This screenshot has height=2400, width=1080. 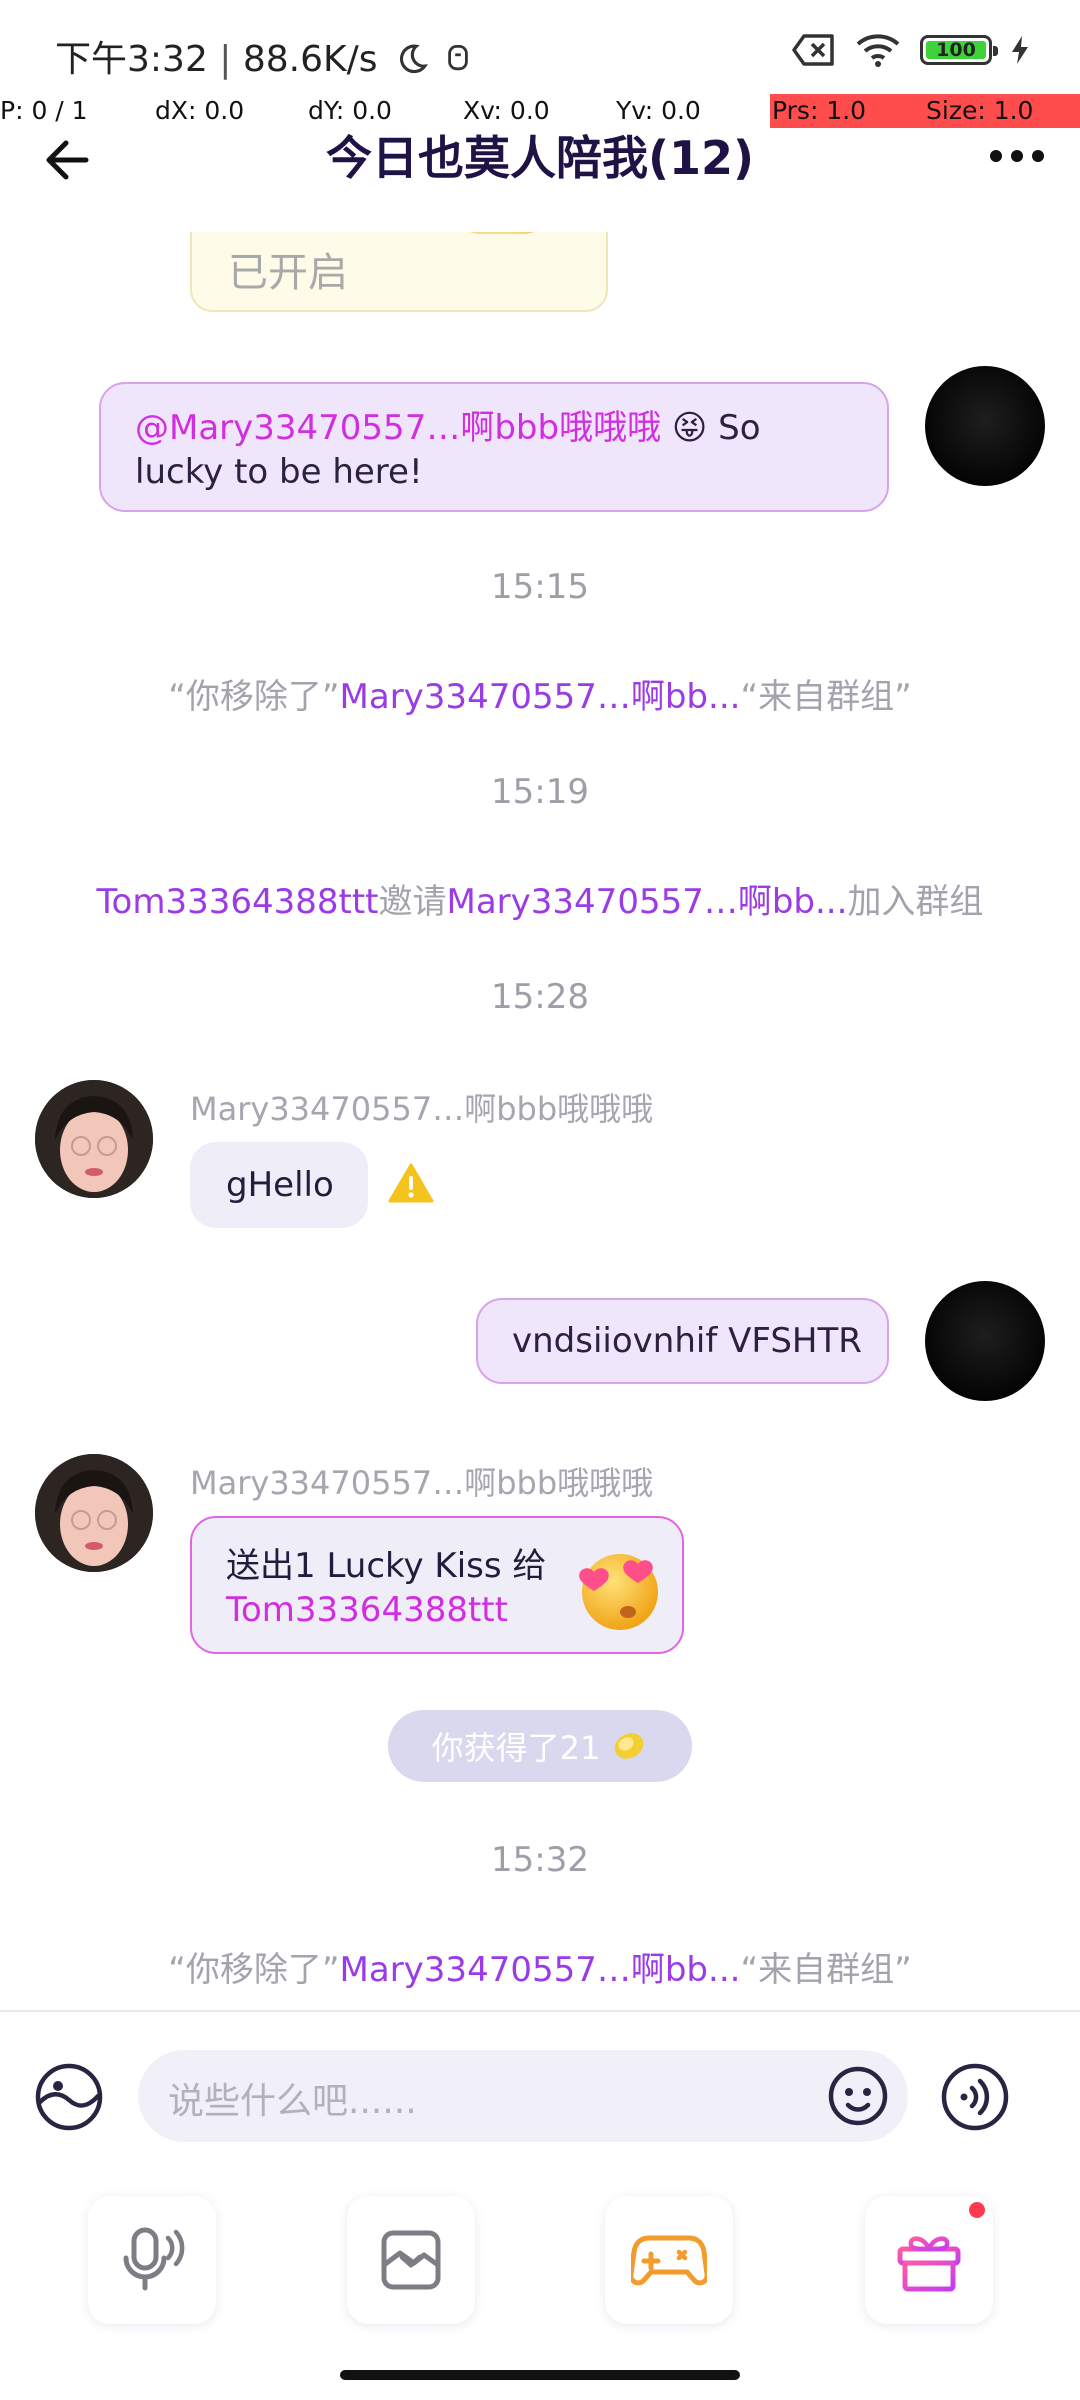 What do you see at coordinates (506, 110) in the screenshot?
I see `debug-xv: Xv: 0.0` at bounding box center [506, 110].